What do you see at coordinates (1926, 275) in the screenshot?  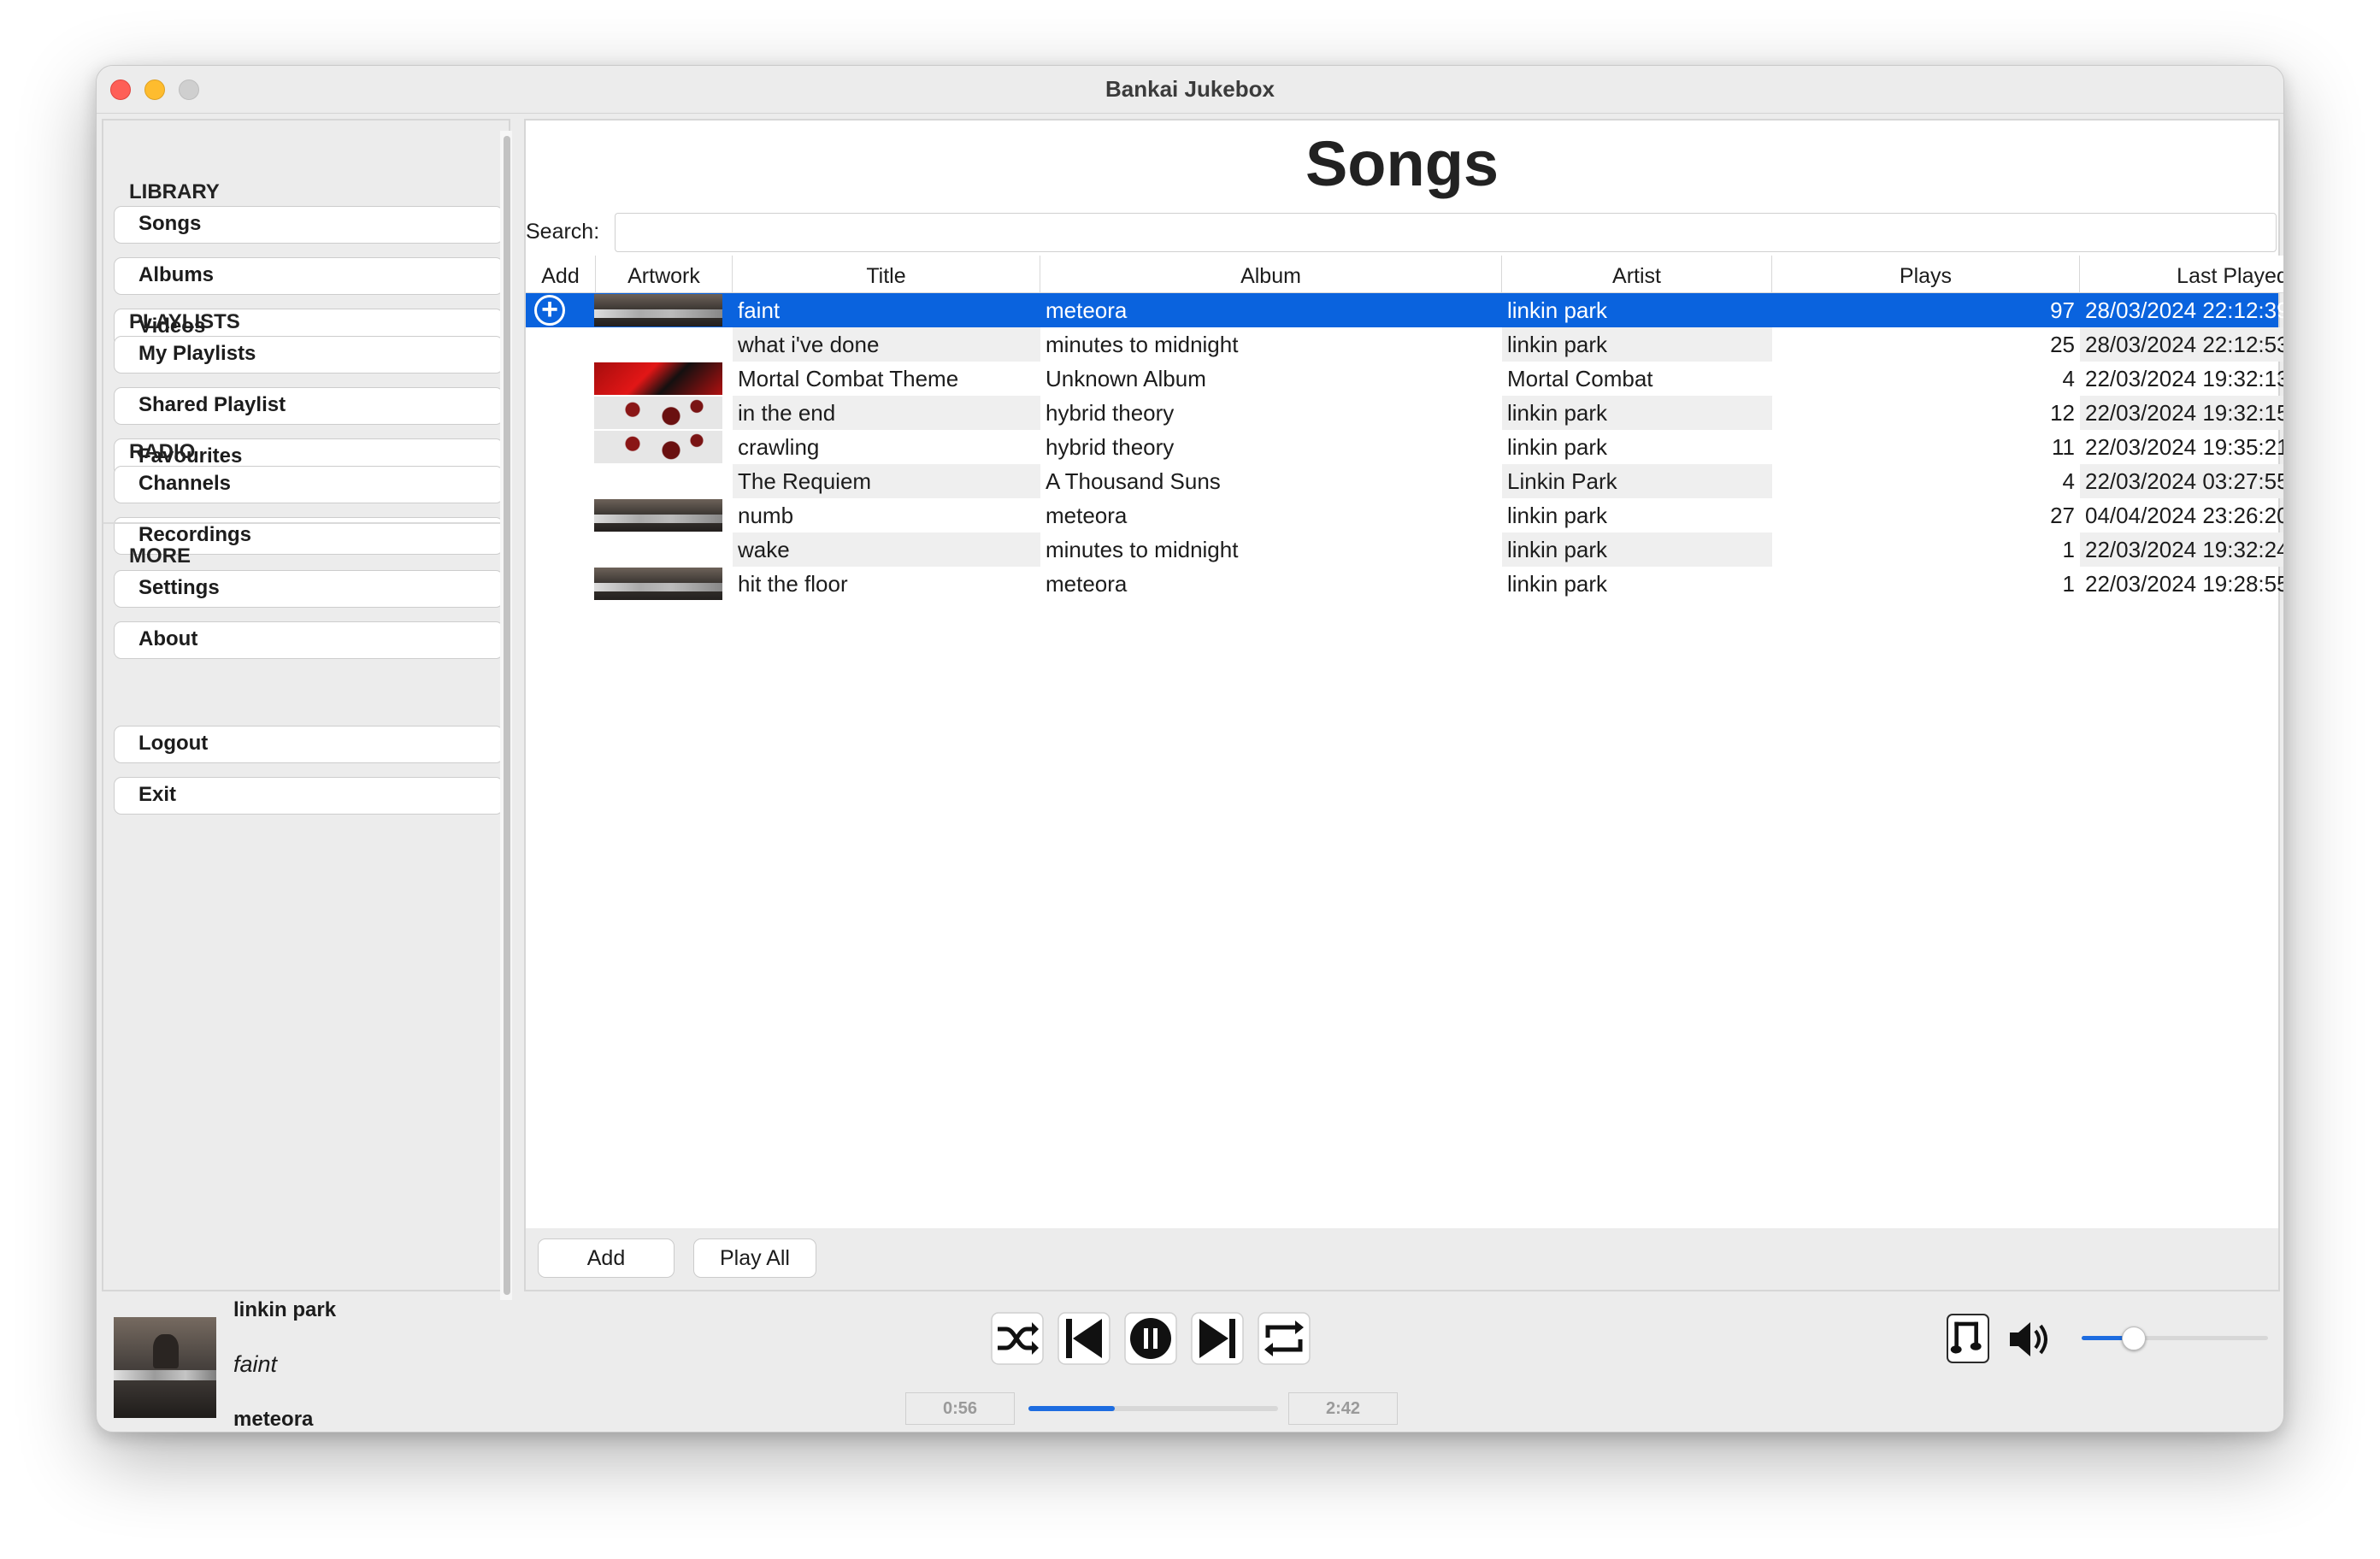 I see `column-header-plays: Plays` at bounding box center [1926, 275].